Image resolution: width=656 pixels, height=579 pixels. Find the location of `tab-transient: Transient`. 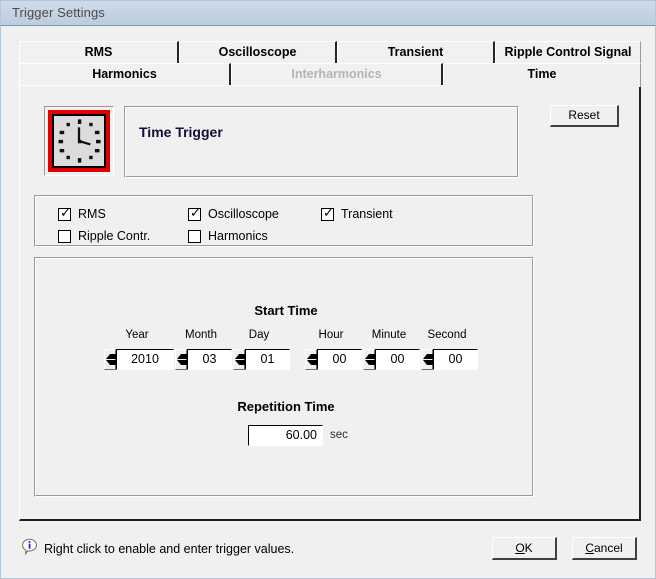

tab-transient: Transient is located at coordinates (416, 52).